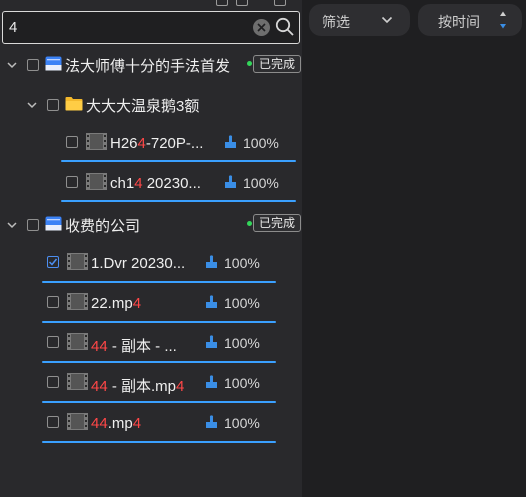  Describe the element at coordinates (148, 66) in the screenshot. I see `group-title: 法大师傅十分的手法首发` at that location.